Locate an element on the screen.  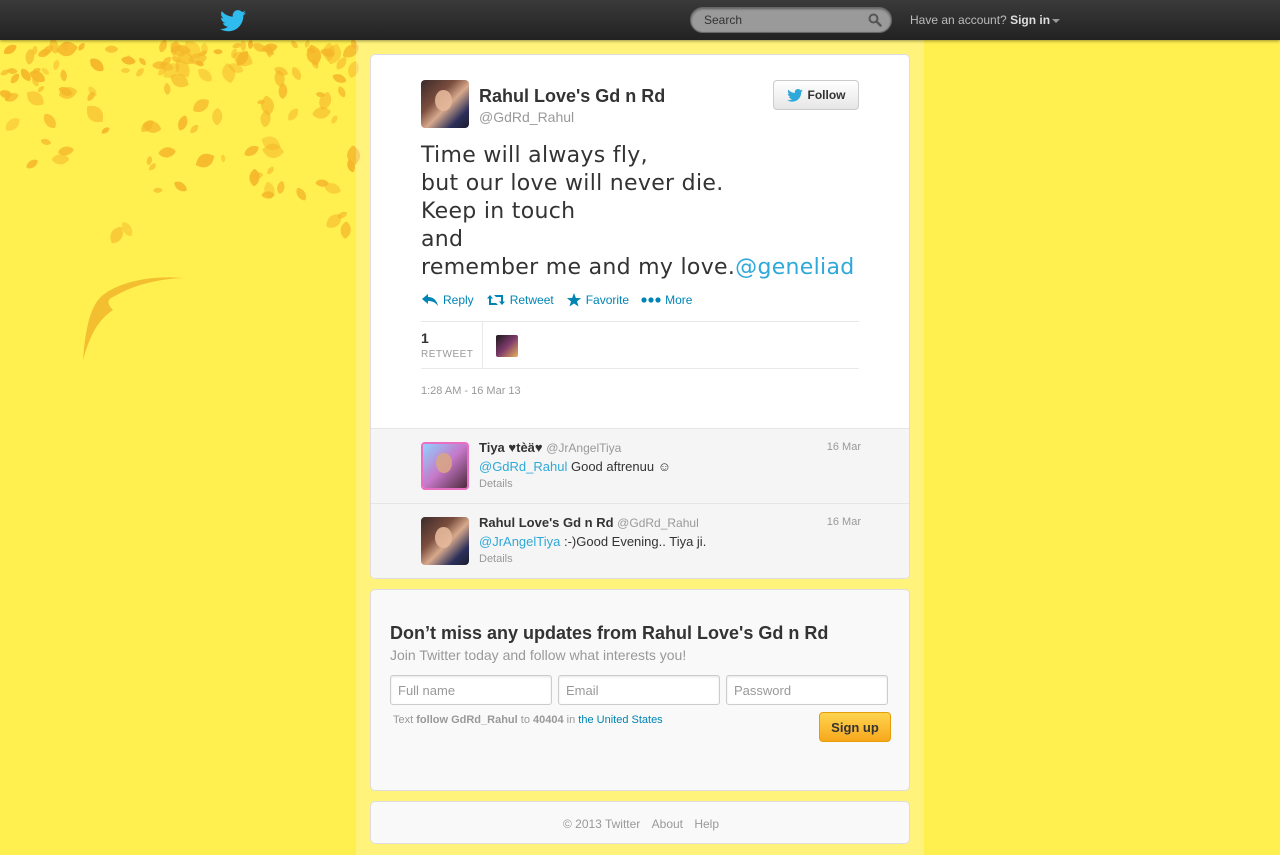
author-name: Rahul Love's Gd n Rd is located at coordinates (572, 96).